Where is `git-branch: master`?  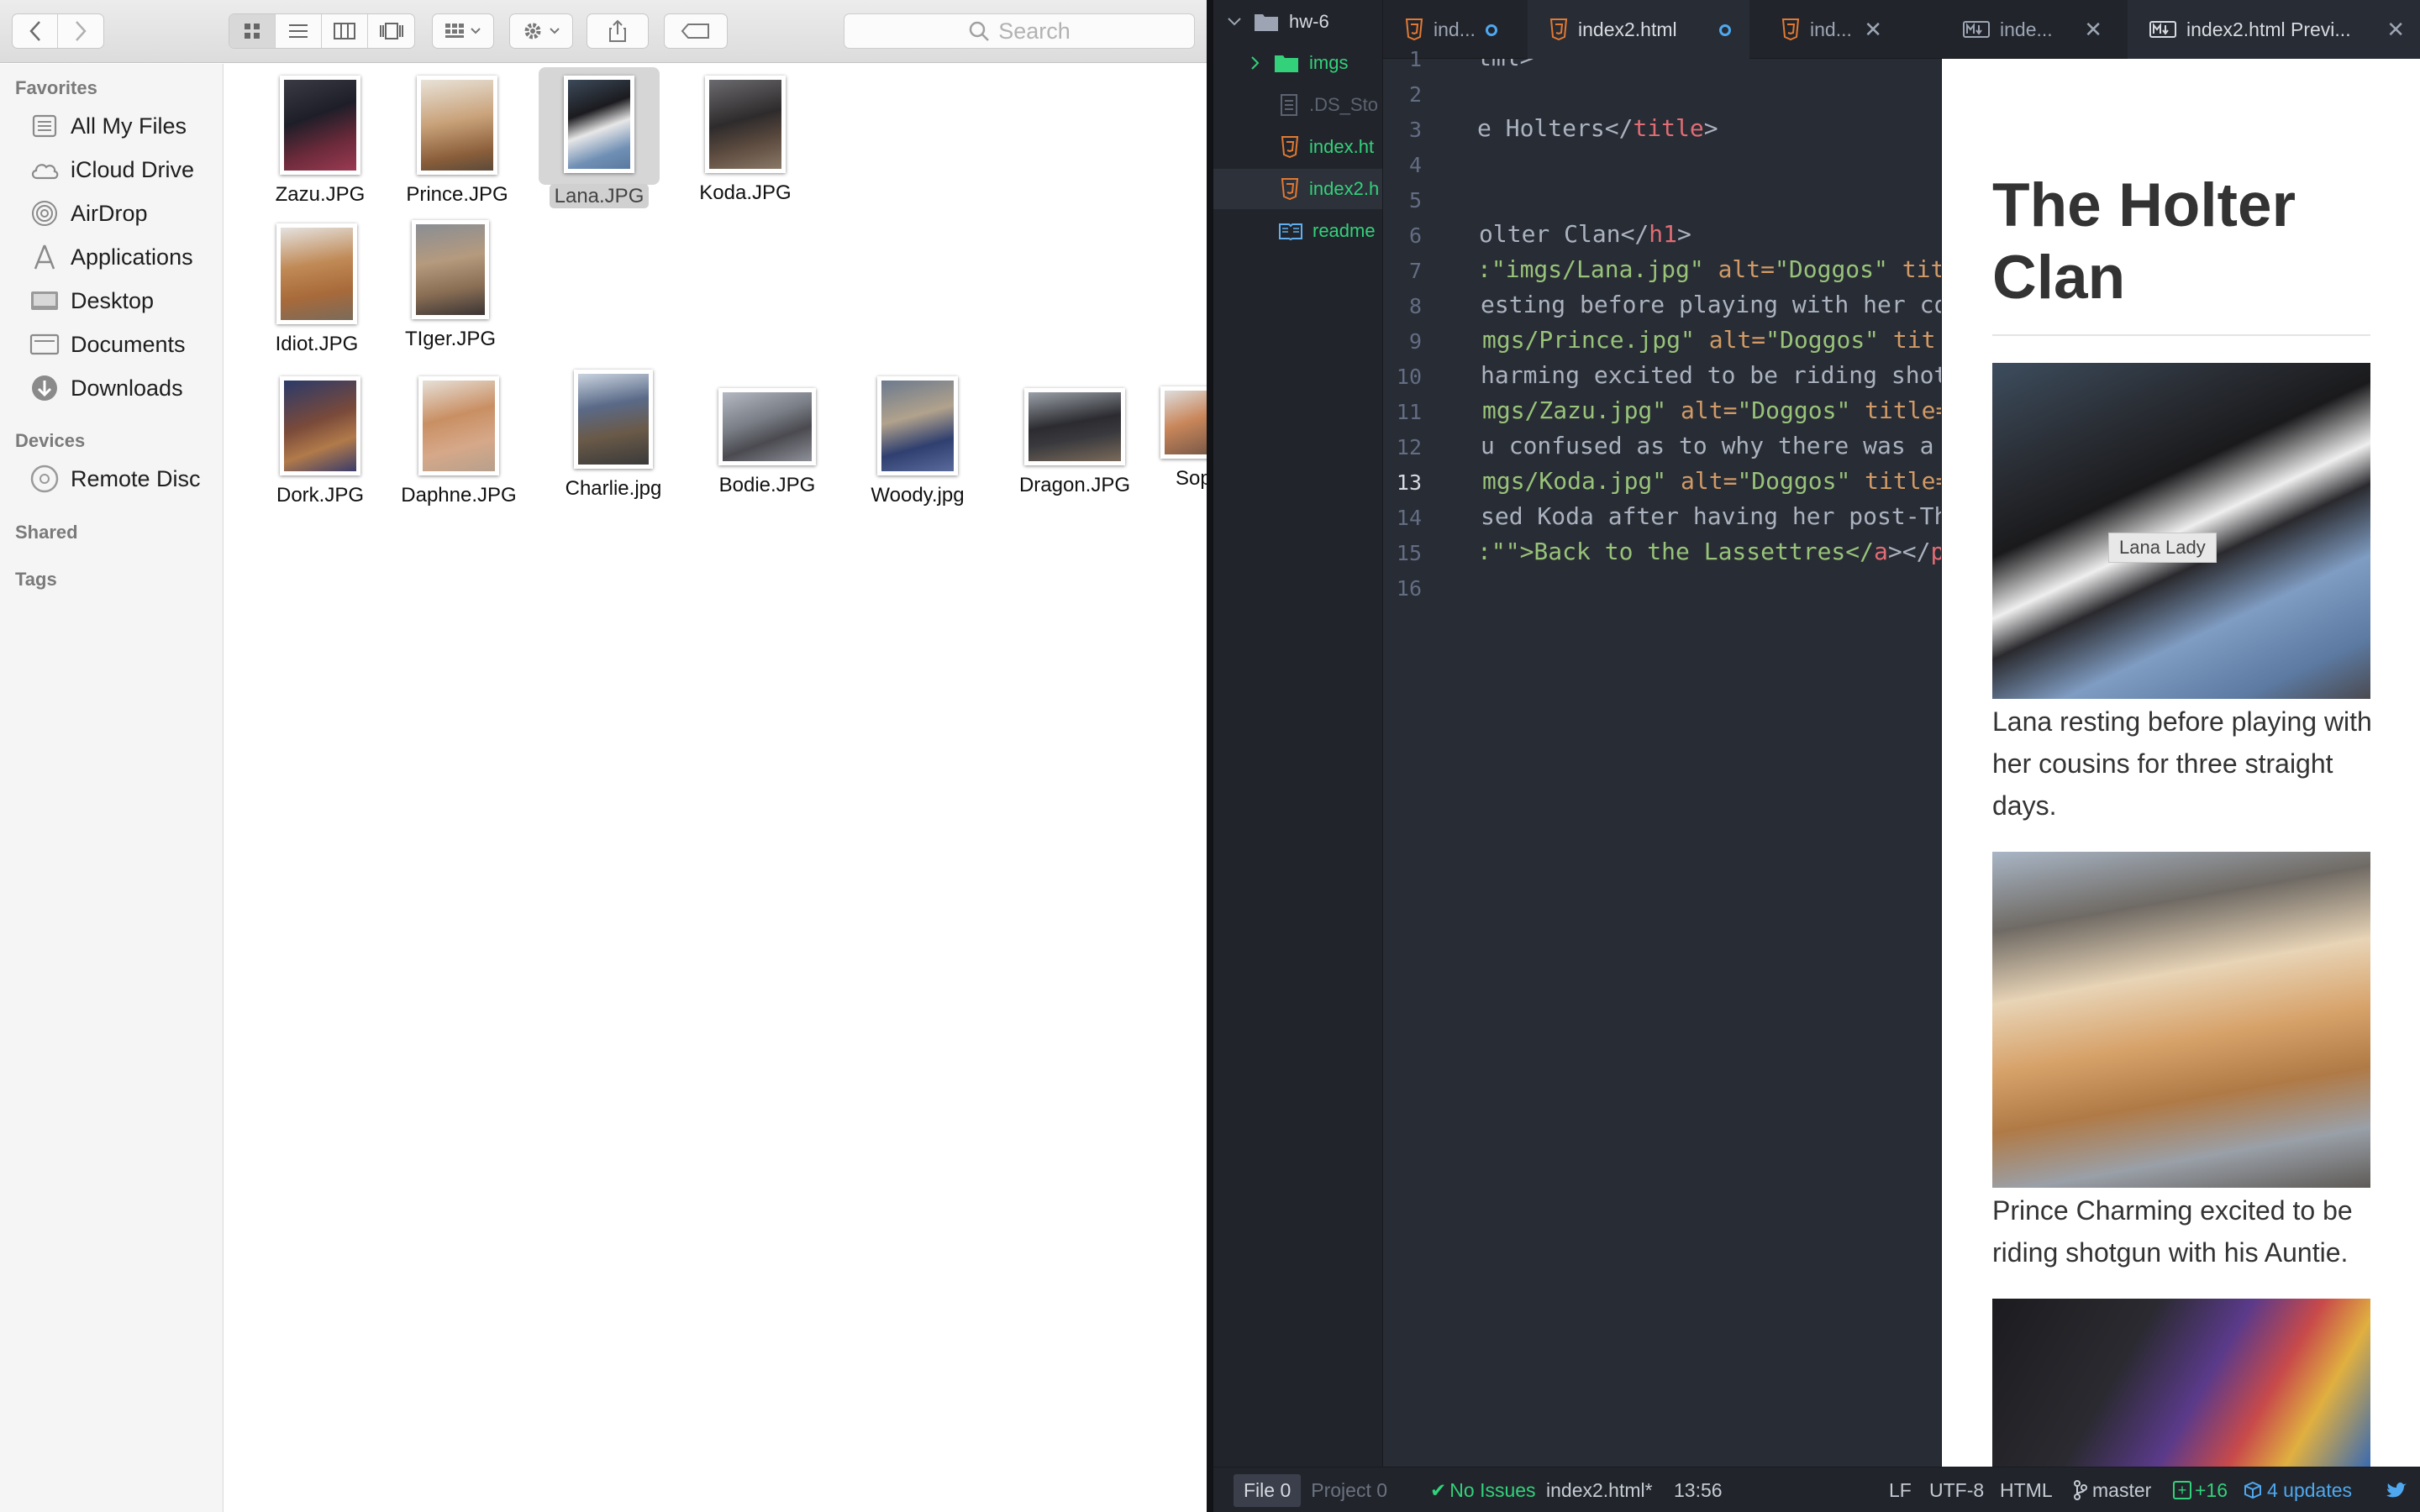
git-branch: master is located at coordinates (2112, 1489).